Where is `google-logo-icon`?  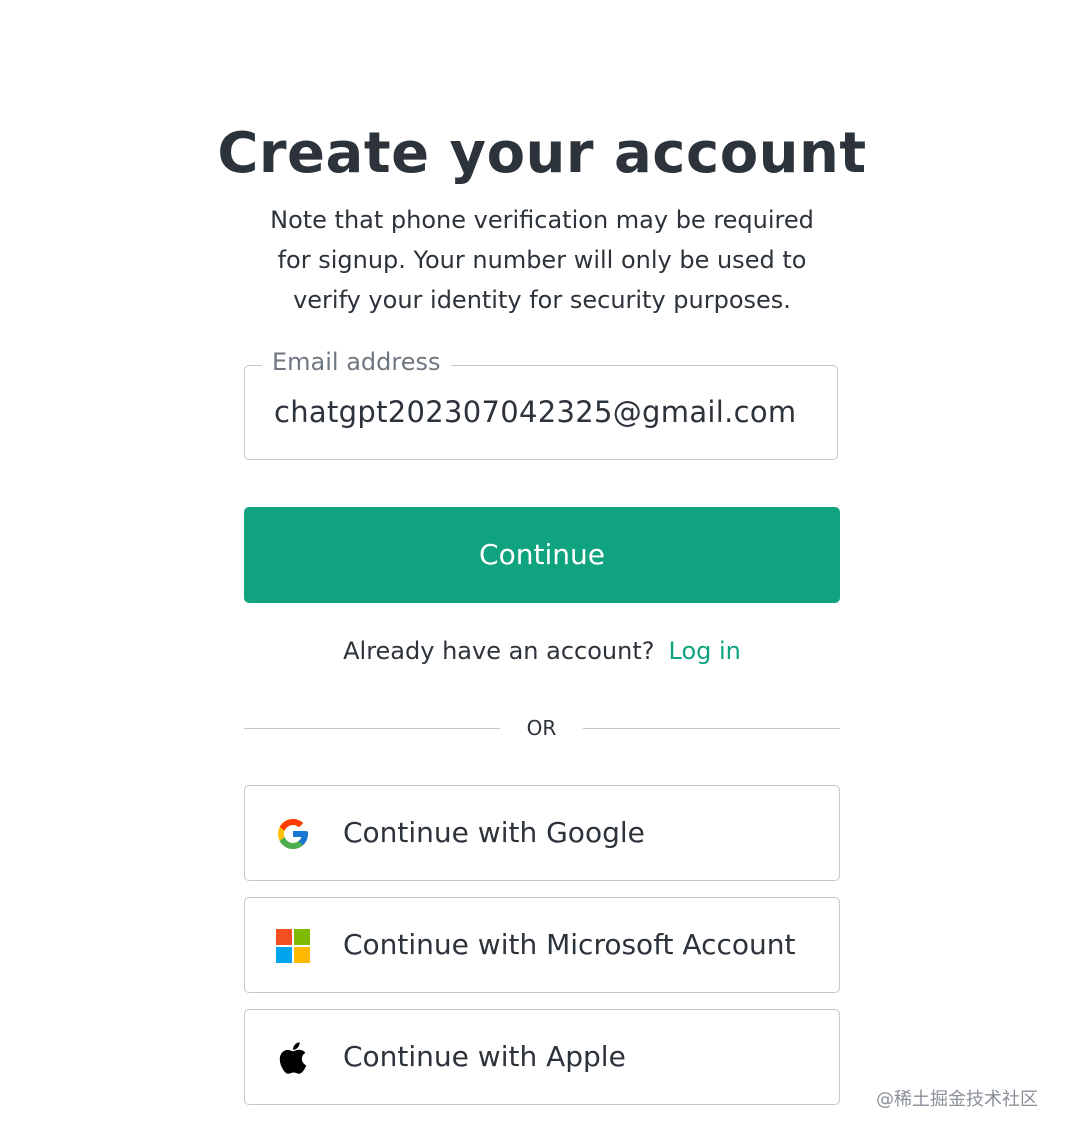
google-logo-icon is located at coordinates (293, 834).